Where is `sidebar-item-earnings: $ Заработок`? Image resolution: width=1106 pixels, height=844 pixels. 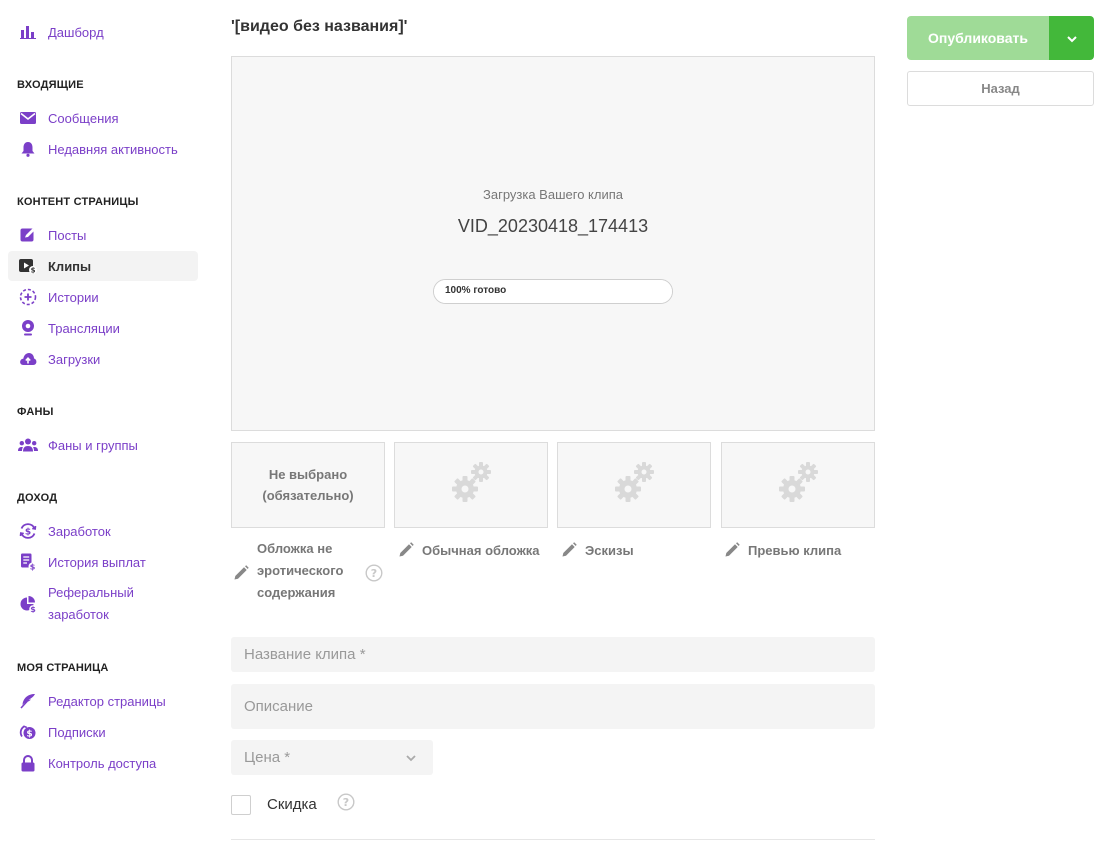 sidebar-item-earnings: $ Заработок is located at coordinates (103, 531).